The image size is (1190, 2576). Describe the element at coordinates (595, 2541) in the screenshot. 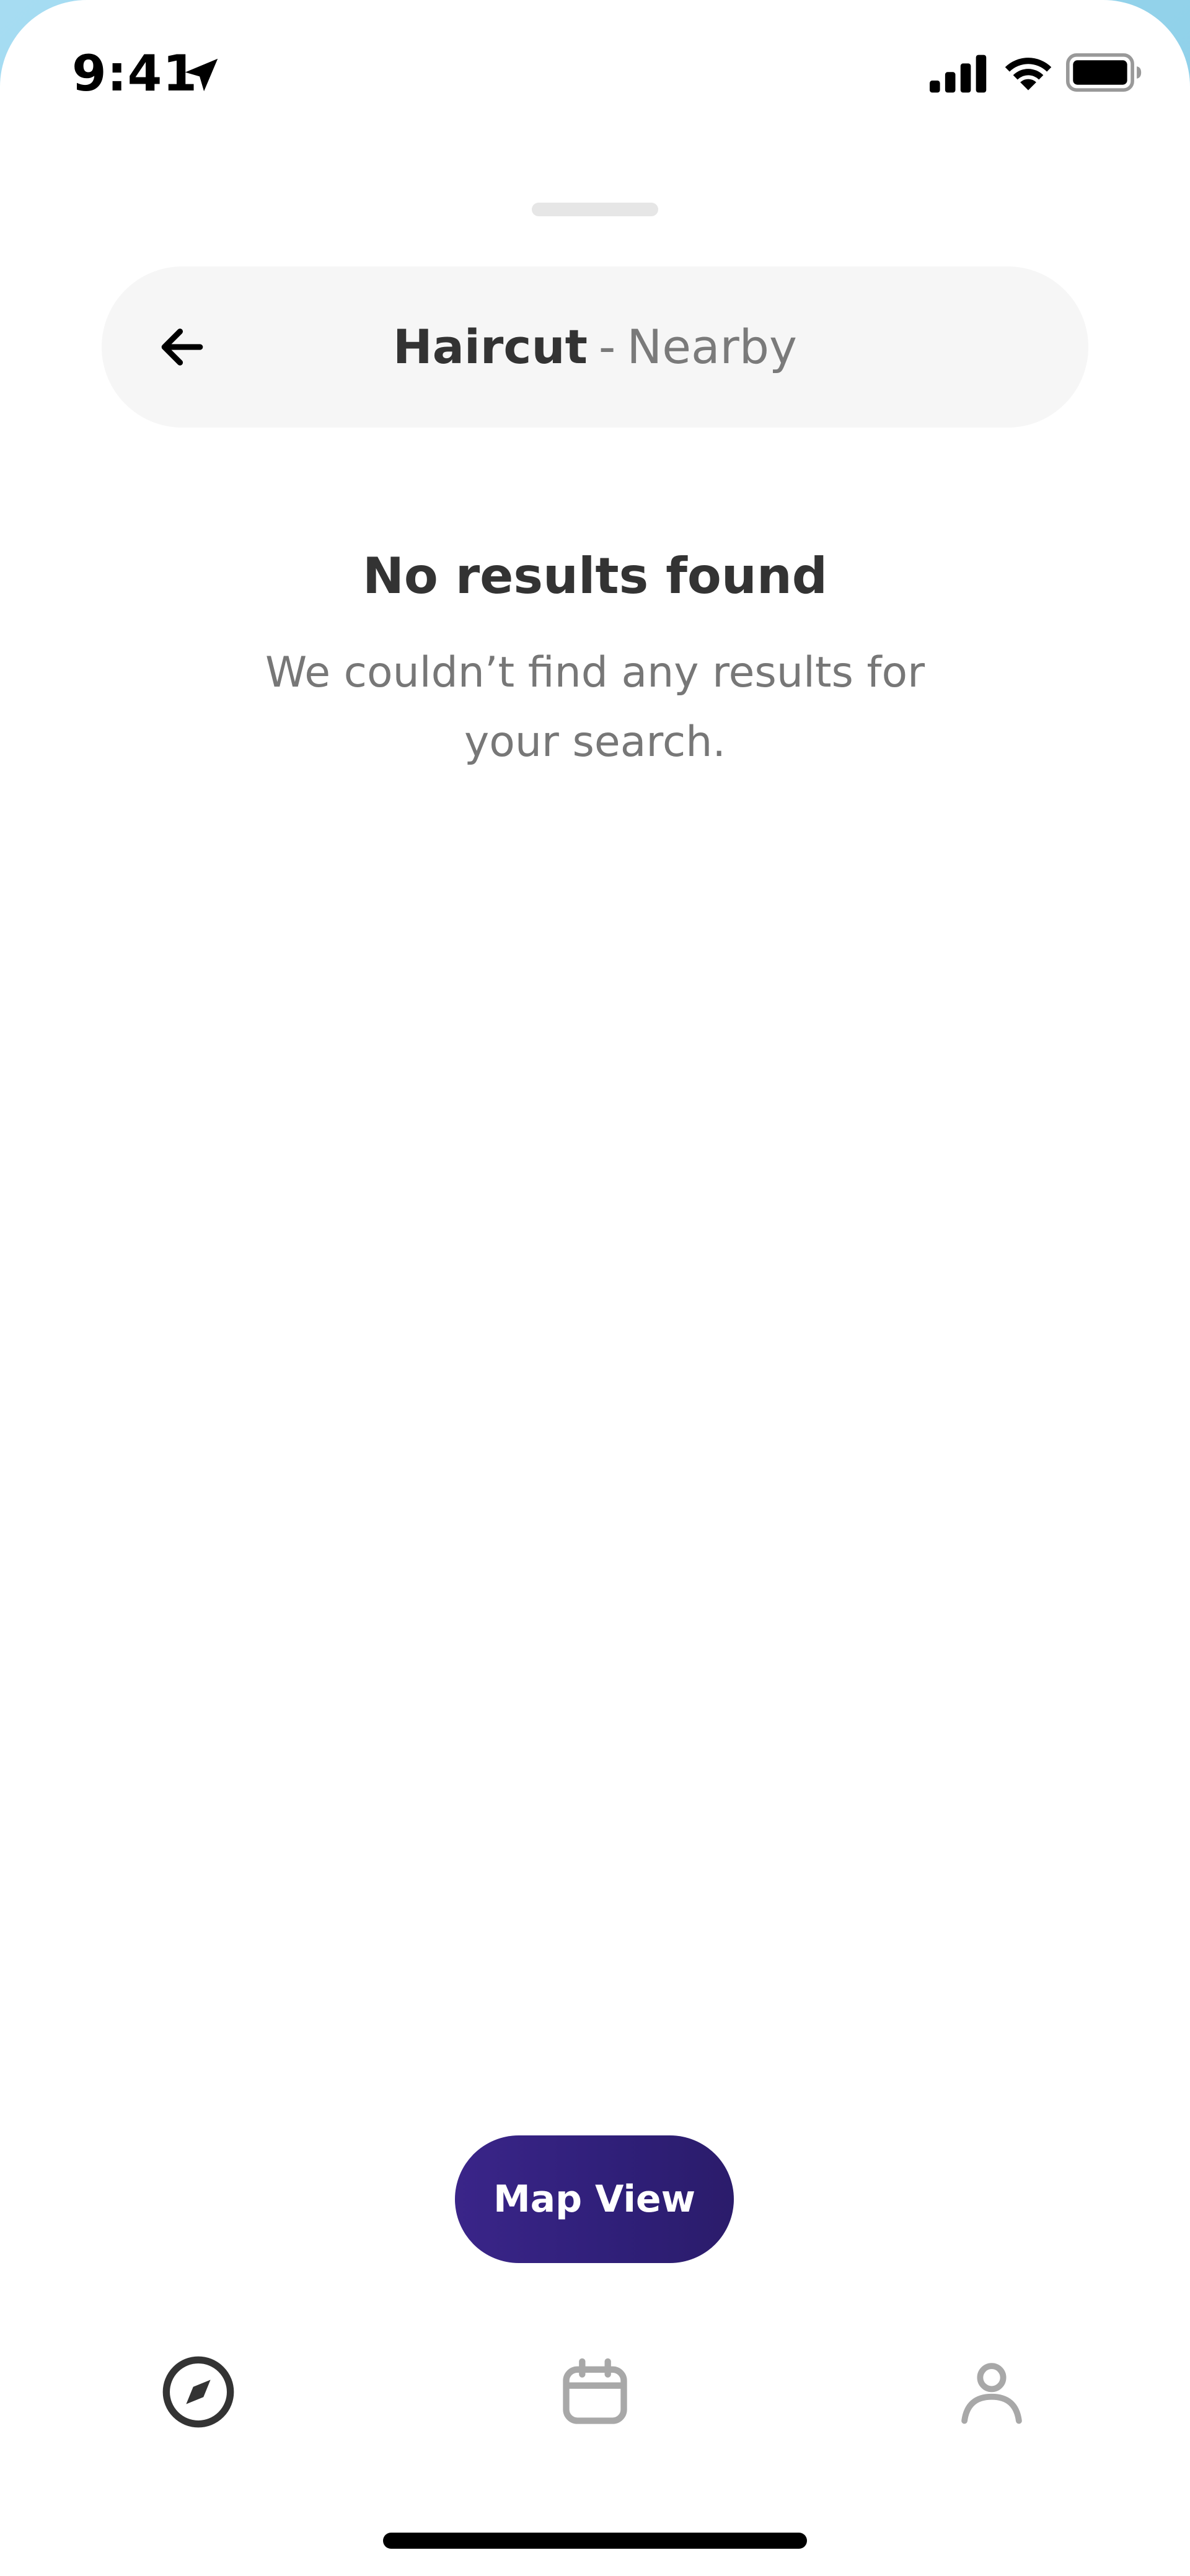

I see `home-indicator` at that location.